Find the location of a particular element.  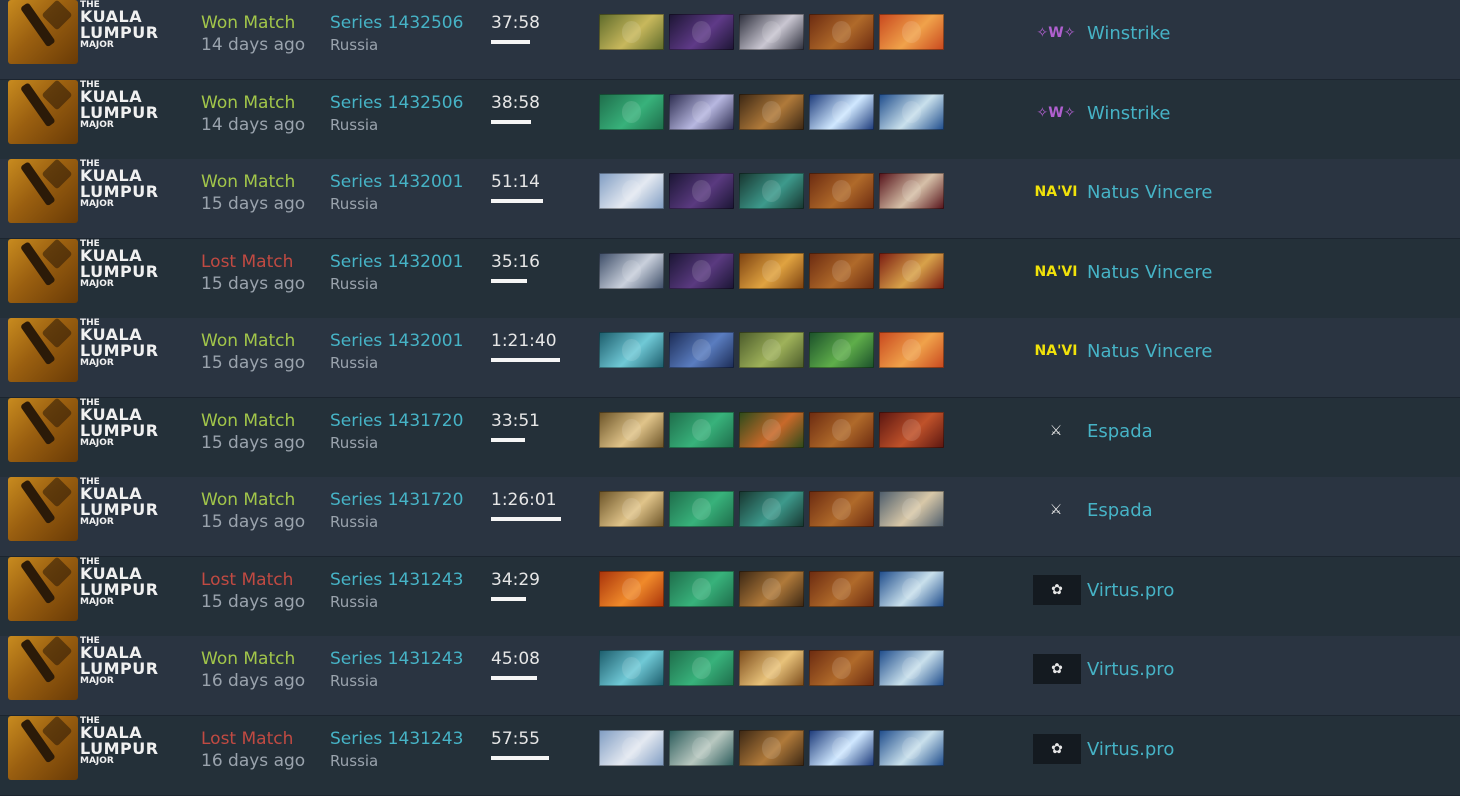

team-name-link: Winstrike is located at coordinates (1129, 34).